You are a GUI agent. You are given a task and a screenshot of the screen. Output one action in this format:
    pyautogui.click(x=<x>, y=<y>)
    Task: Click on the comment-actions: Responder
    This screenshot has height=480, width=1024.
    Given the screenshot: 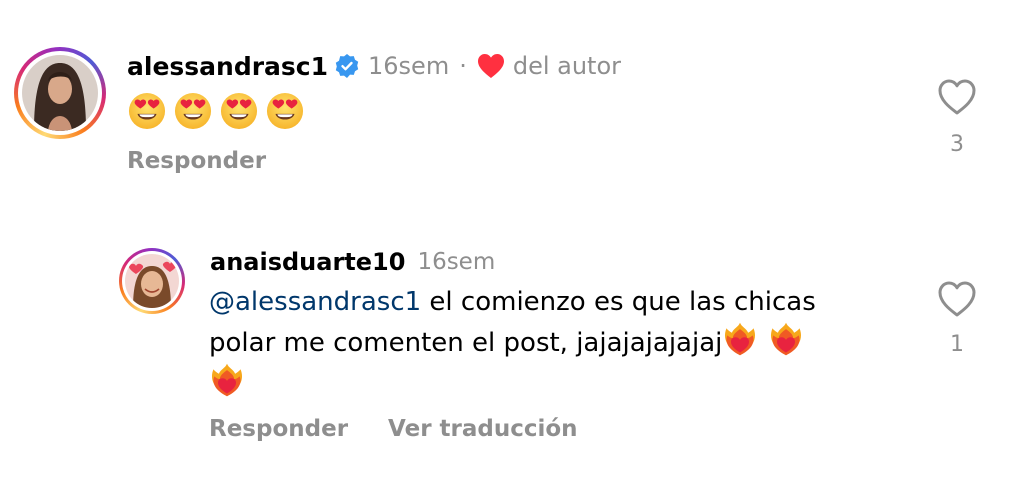 What is the action you would take?
    pyautogui.click(x=196, y=161)
    